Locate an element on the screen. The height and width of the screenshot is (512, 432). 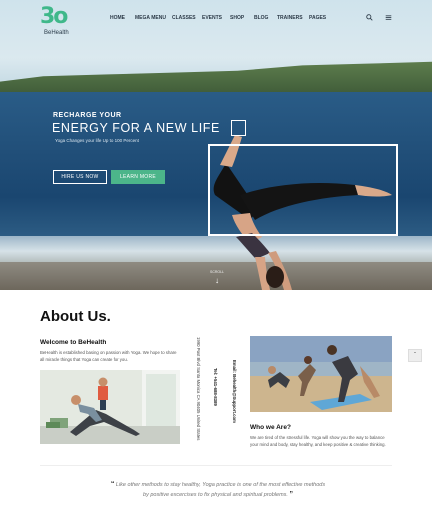
quote-open-icon: “ is located at coordinates (112, 484).